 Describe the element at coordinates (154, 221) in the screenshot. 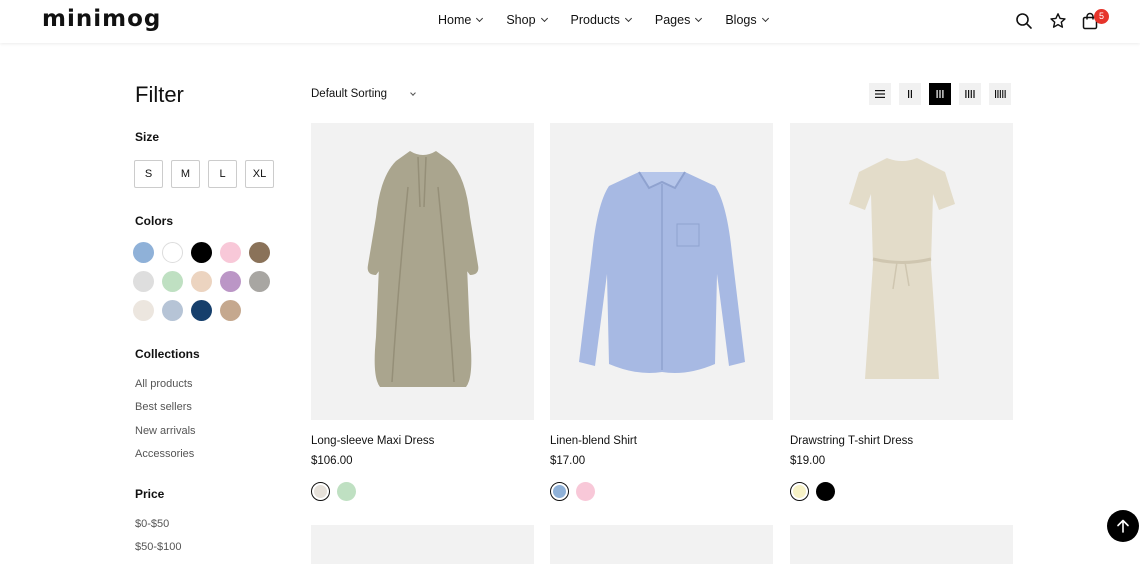

I see `colors-filter-title: Colors` at that location.